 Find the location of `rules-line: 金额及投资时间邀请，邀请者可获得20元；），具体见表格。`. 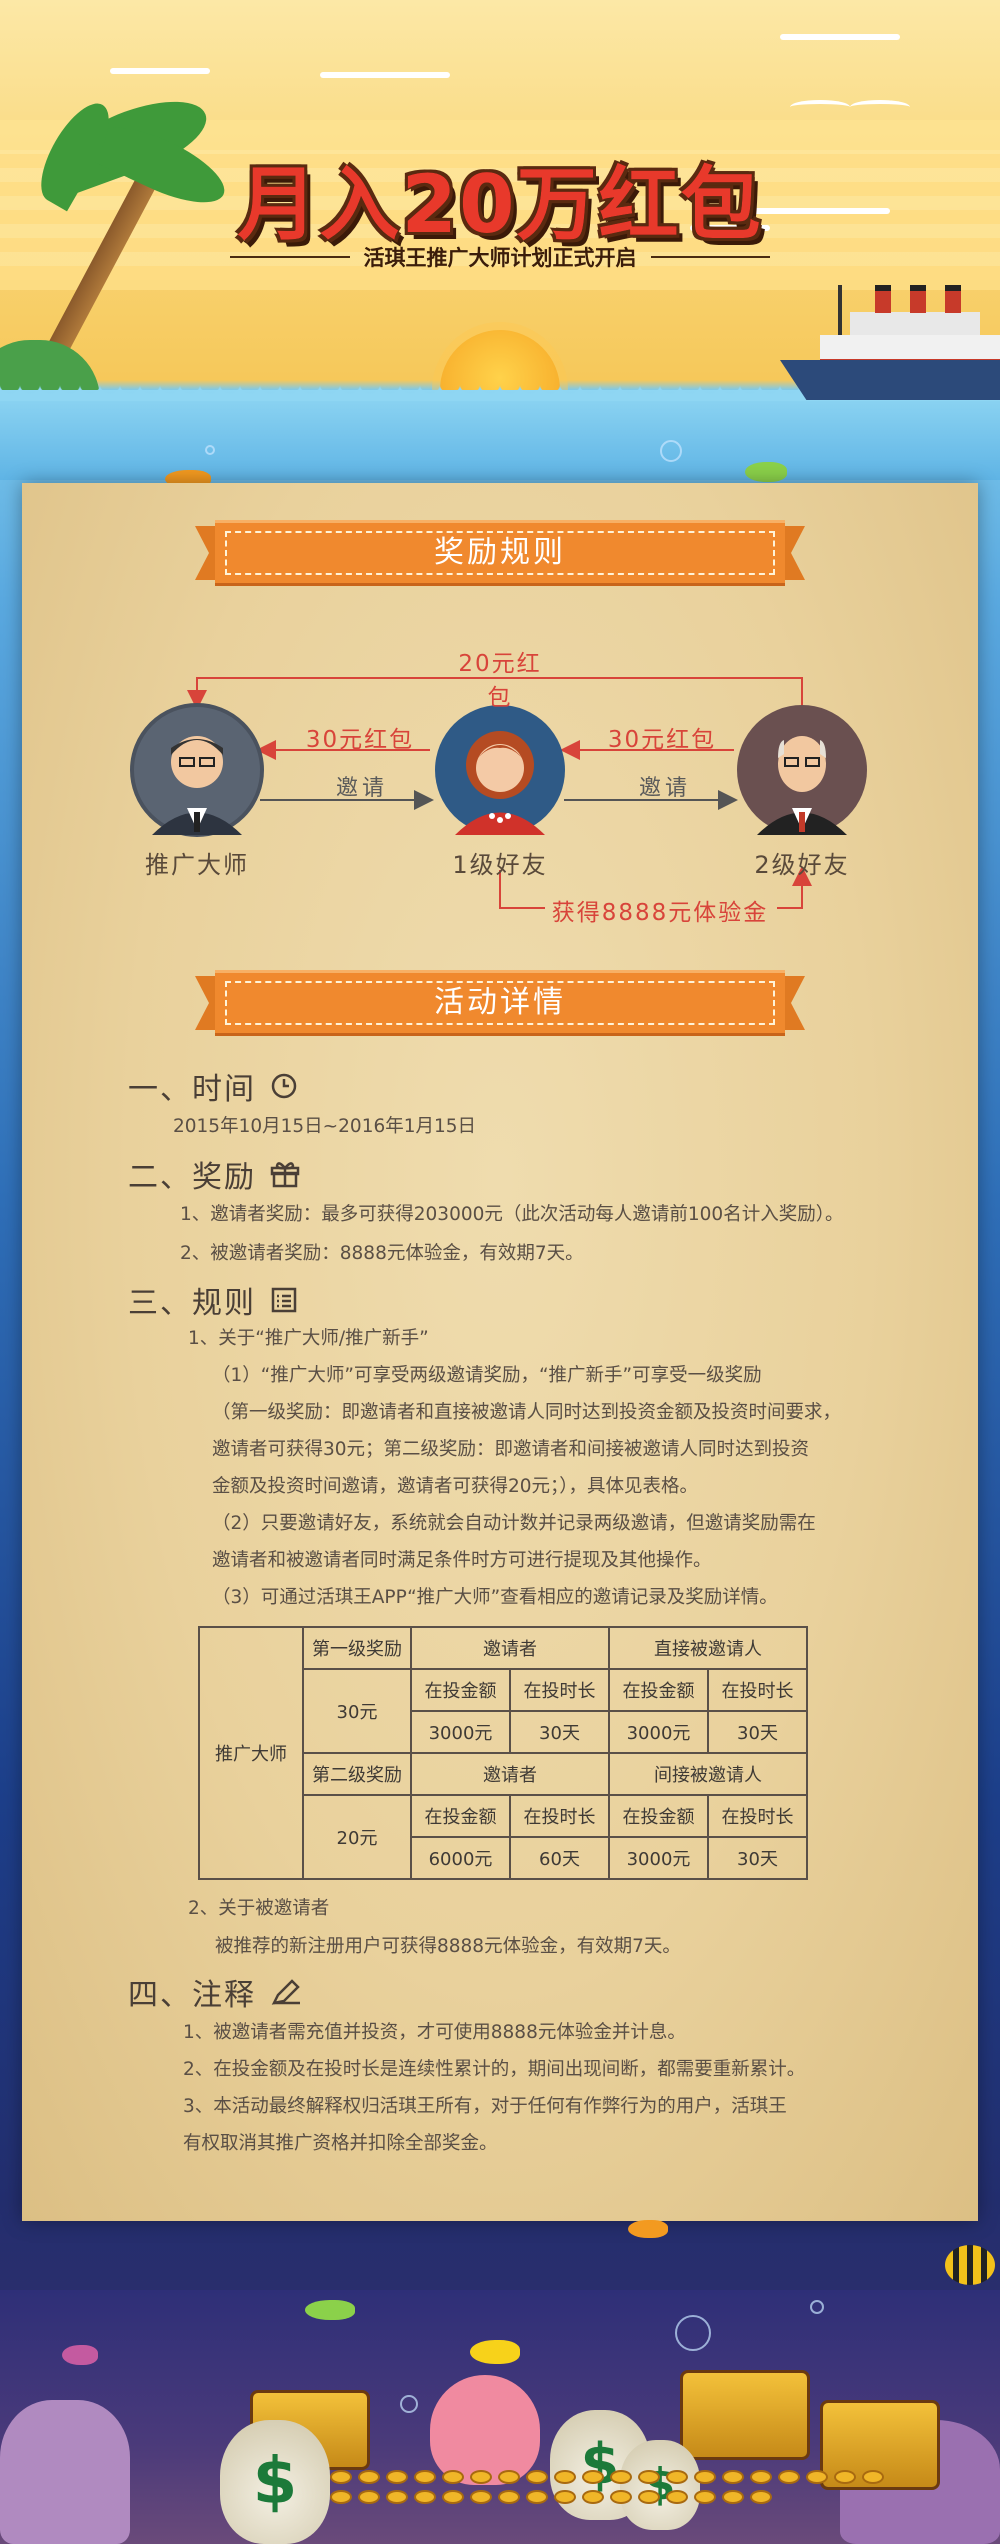

rules-line: 金额及投资时间邀请，邀请者可获得20元；），具体见表格。 is located at coordinates (455, 1486).